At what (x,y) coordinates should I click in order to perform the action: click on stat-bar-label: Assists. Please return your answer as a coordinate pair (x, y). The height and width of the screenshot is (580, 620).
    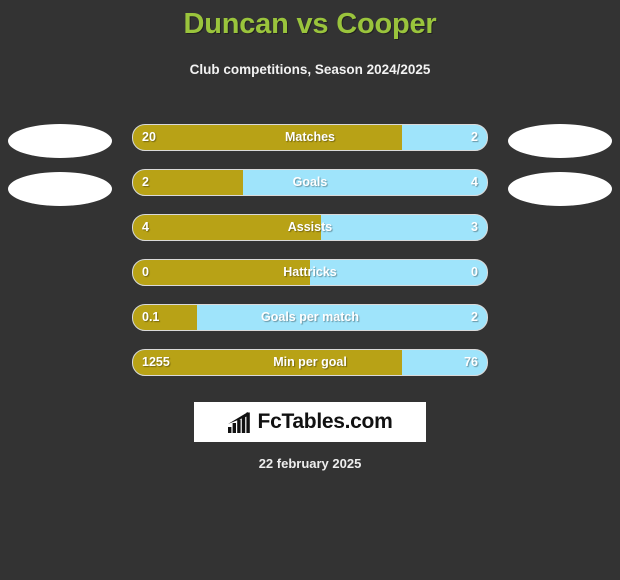
    Looking at the image, I should click on (310, 227).